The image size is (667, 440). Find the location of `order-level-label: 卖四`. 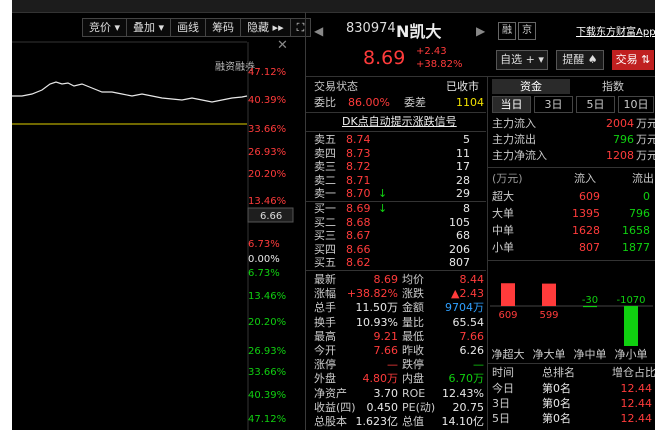

order-level-label: 卖四 is located at coordinates (325, 153).